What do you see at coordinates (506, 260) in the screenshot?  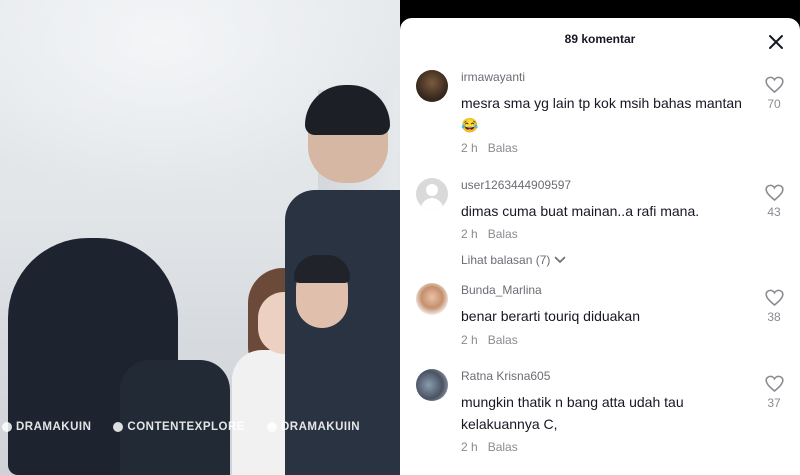 I see `view-replies-label: Lihat balasan (7)` at bounding box center [506, 260].